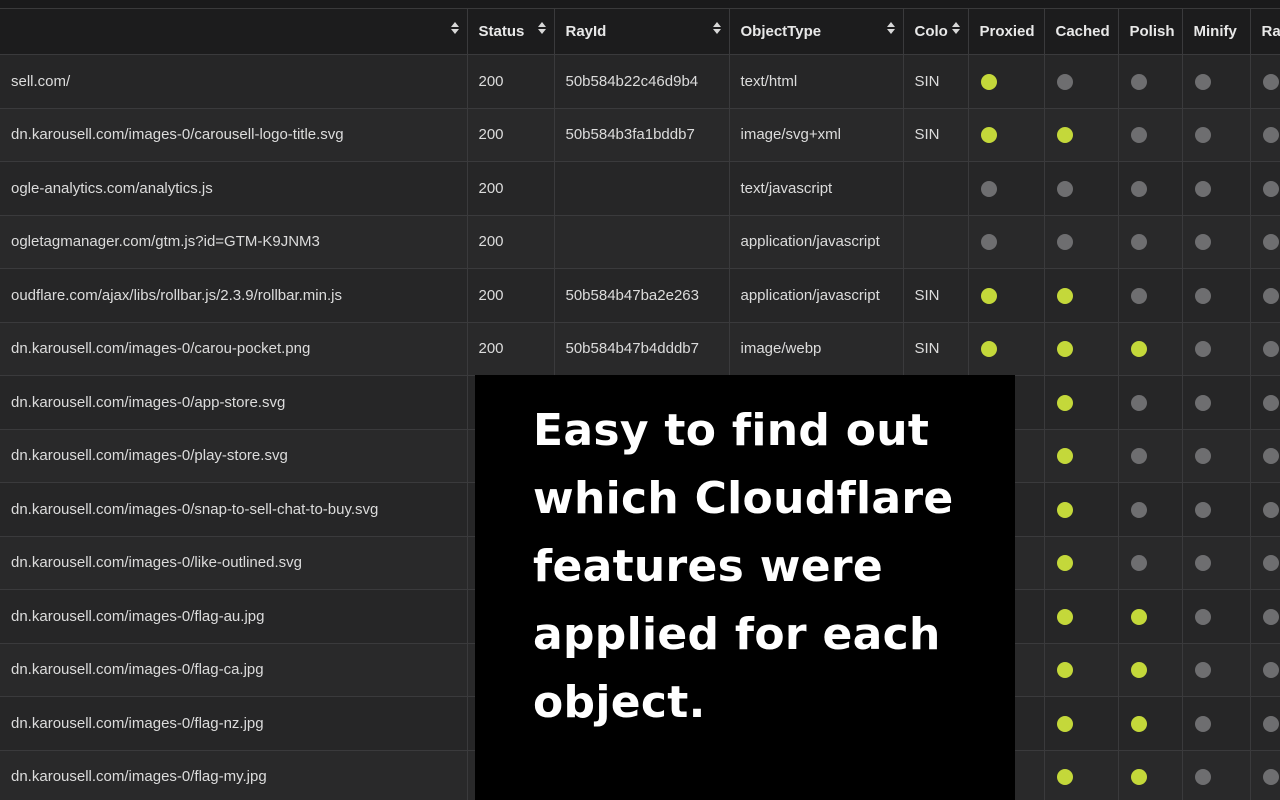 The image size is (1280, 800). Describe the element at coordinates (816, 242) in the screenshot. I see `objecttype-cell: application/javascript` at that location.